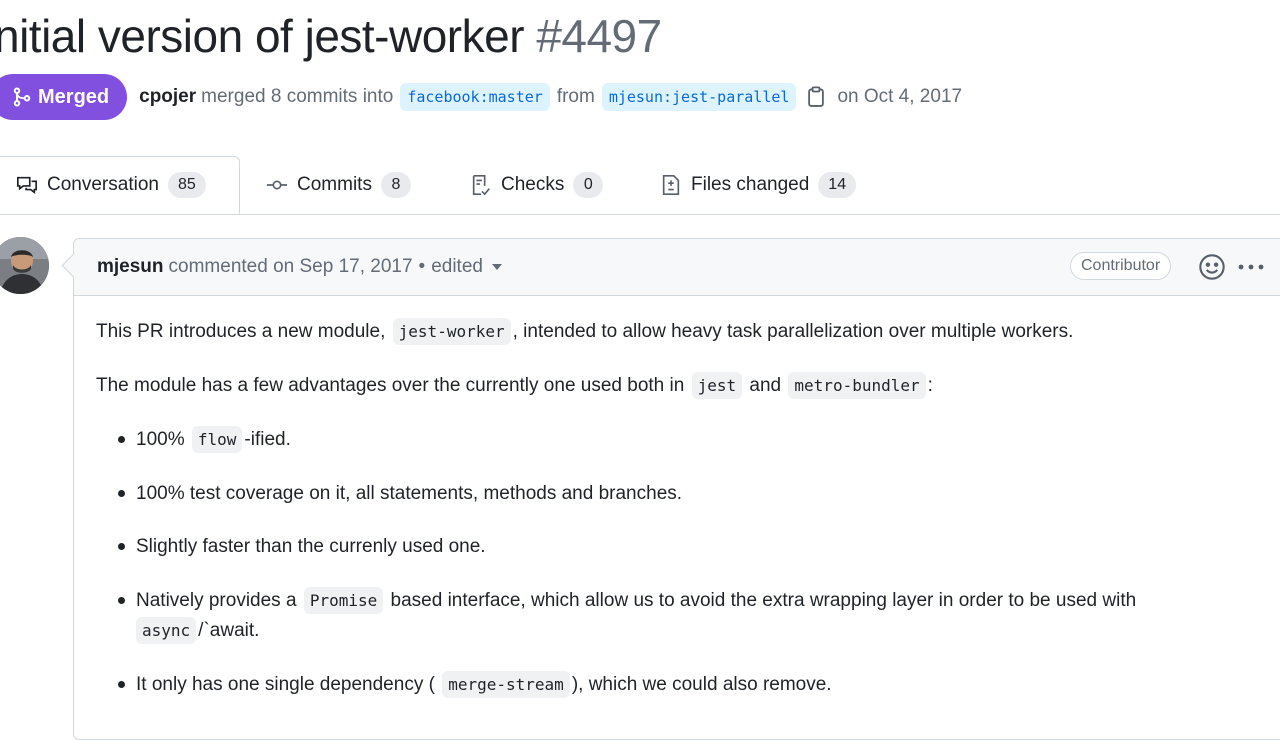  I want to click on tab-files-changed: Files changed 14, so click(758, 185).